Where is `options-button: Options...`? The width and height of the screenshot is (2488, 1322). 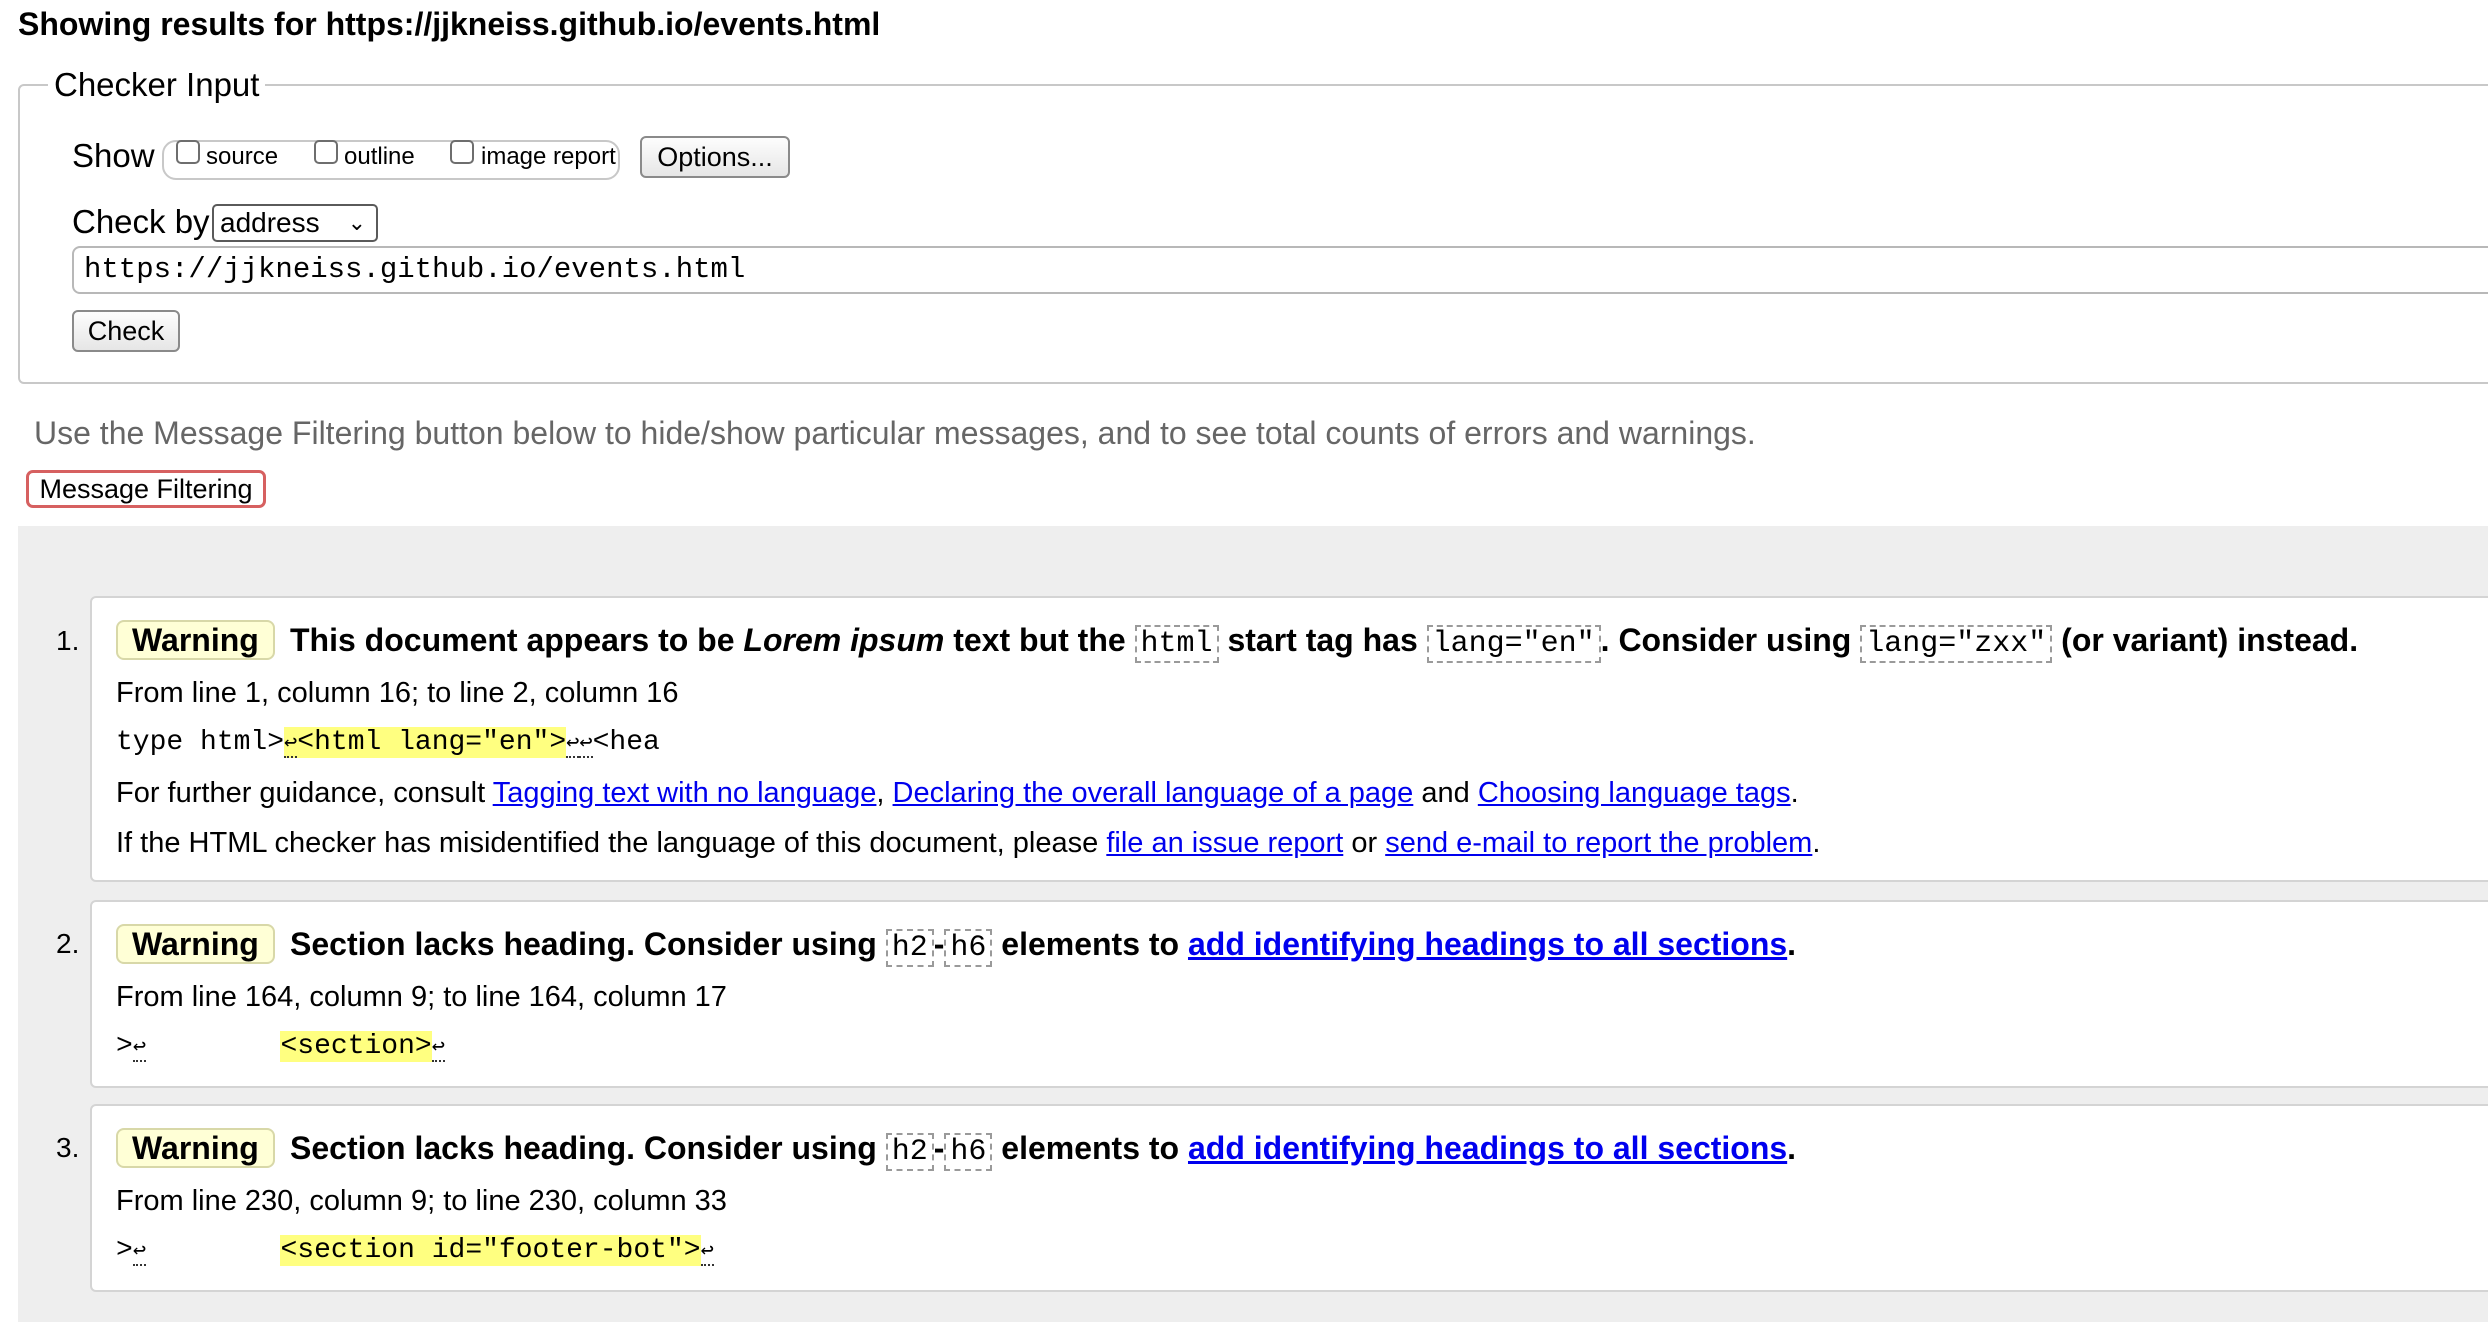 options-button: Options... is located at coordinates (715, 157).